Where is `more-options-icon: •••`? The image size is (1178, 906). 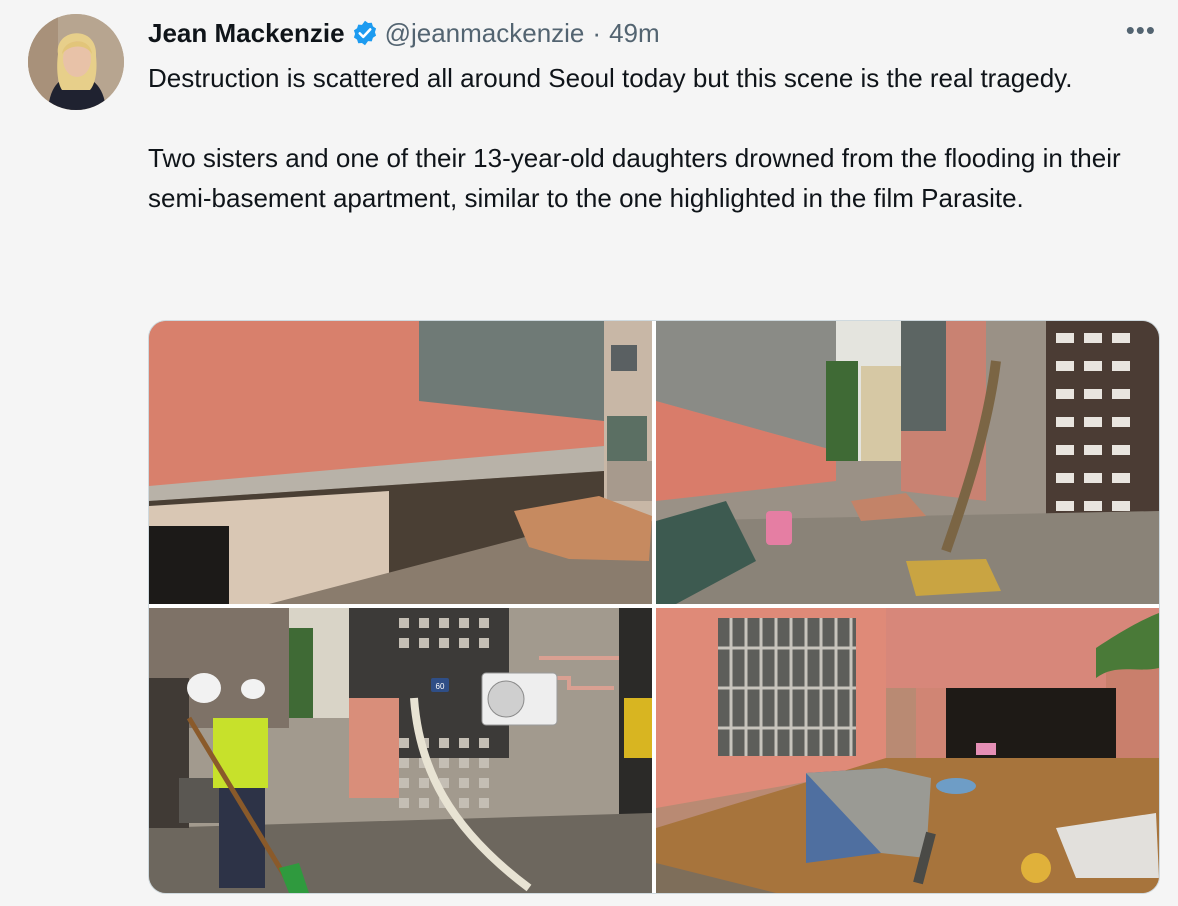
more-options-icon: ••• is located at coordinates (1141, 30).